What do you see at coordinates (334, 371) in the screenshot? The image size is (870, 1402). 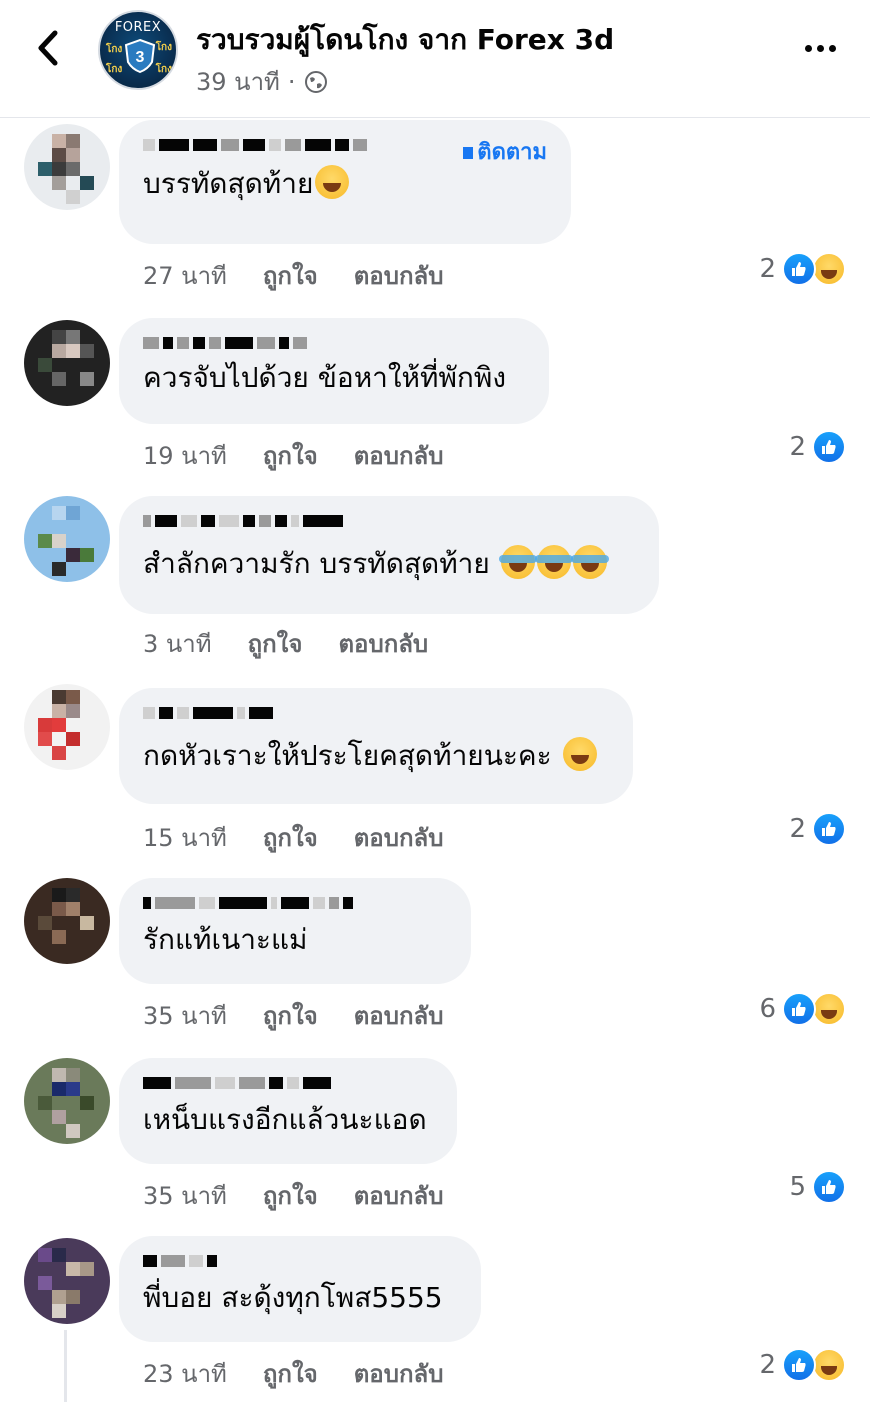 I see `comment-bubble: ควรจับไปด้วย ข้อหาให้ที่พักพิง` at bounding box center [334, 371].